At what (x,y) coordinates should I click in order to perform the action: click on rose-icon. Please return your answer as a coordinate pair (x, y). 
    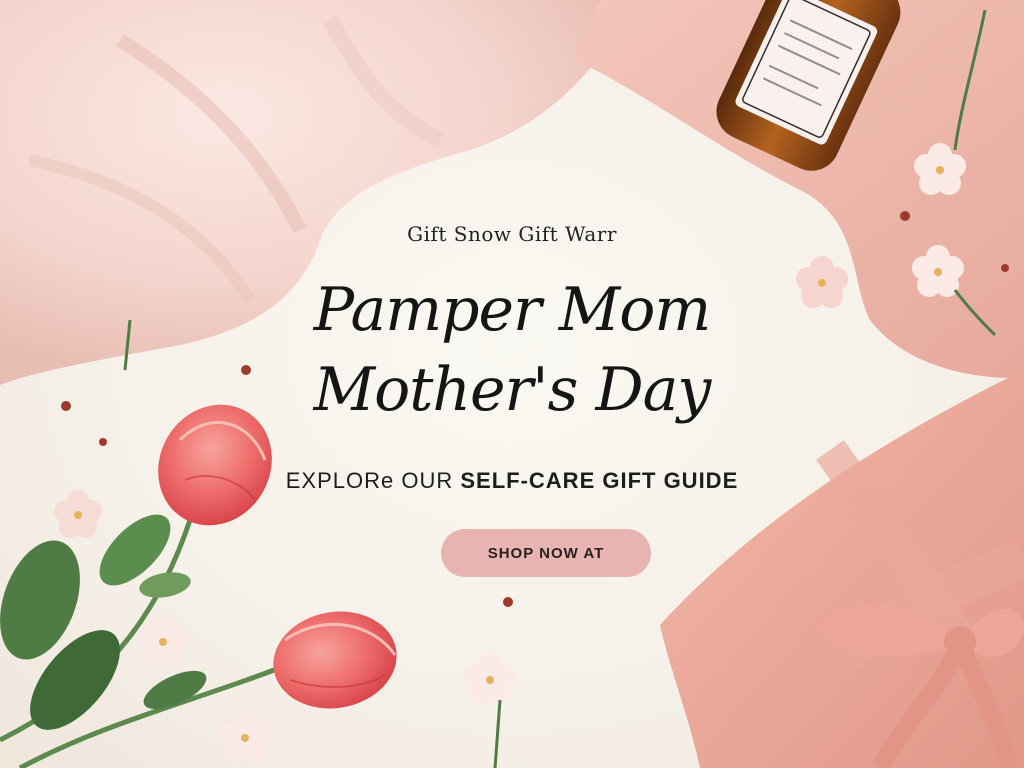
    Looking at the image, I should click on (335, 660).